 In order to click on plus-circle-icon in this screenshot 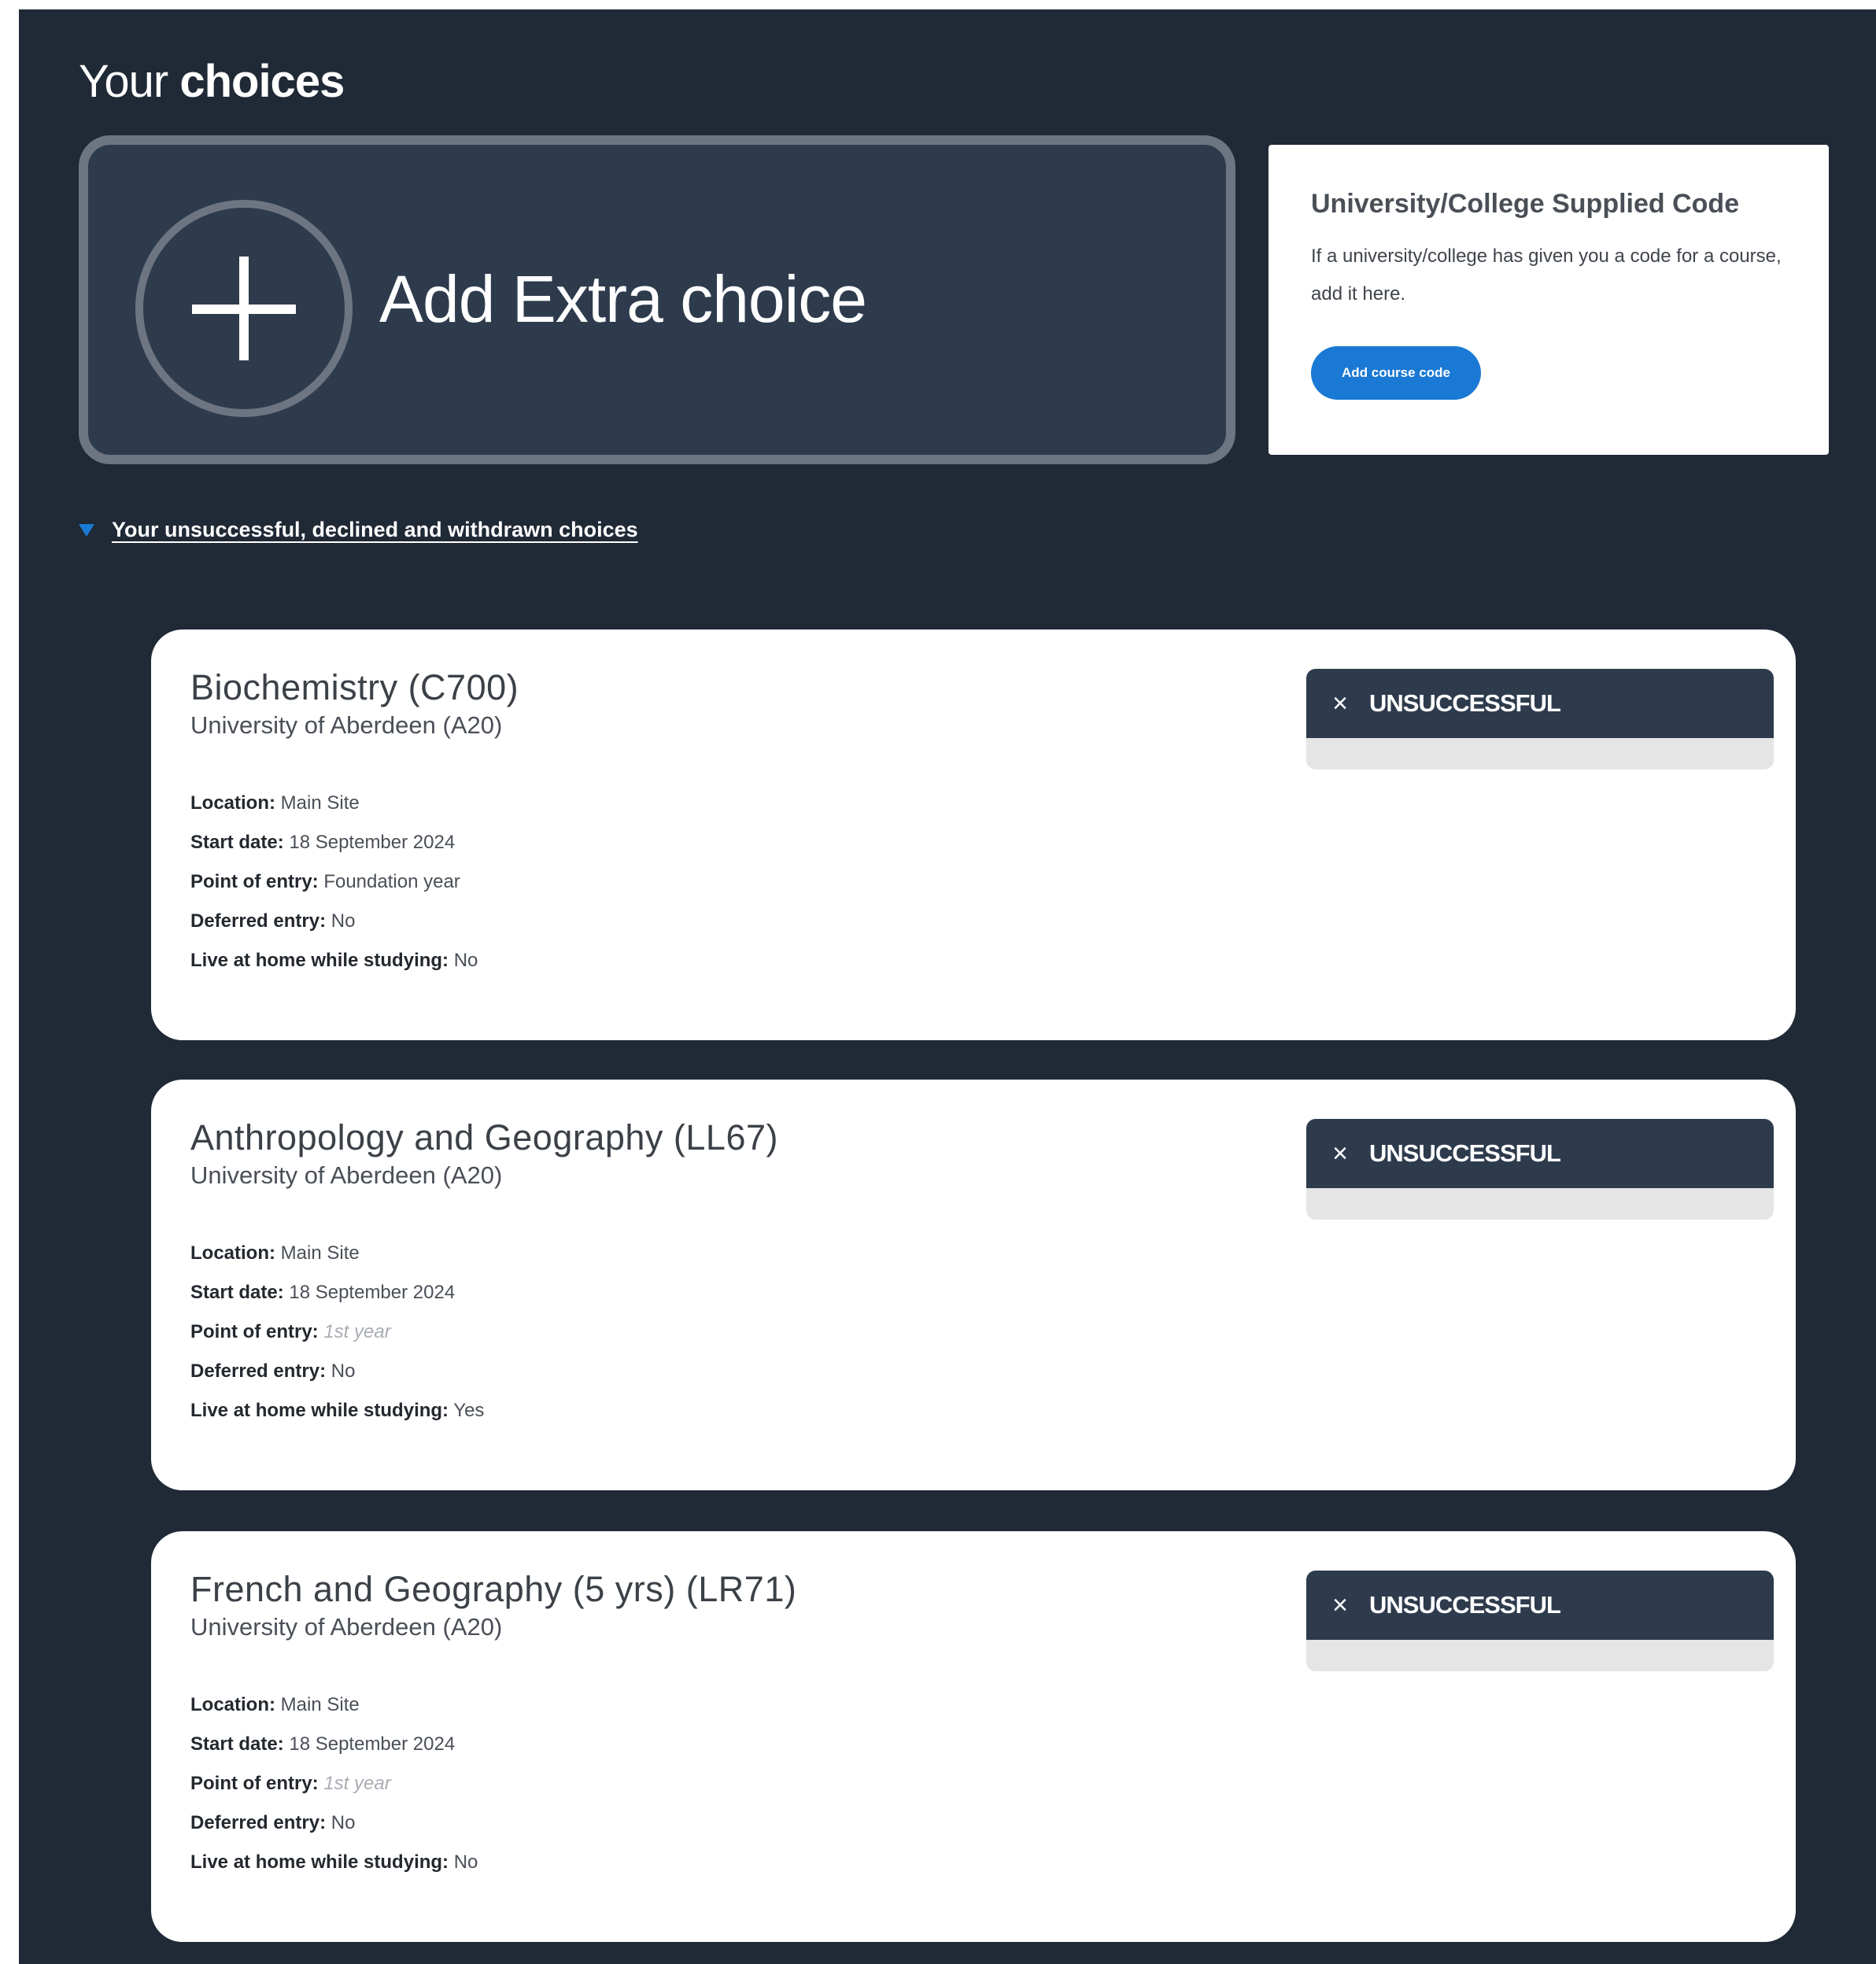, I will do `click(244, 308)`.